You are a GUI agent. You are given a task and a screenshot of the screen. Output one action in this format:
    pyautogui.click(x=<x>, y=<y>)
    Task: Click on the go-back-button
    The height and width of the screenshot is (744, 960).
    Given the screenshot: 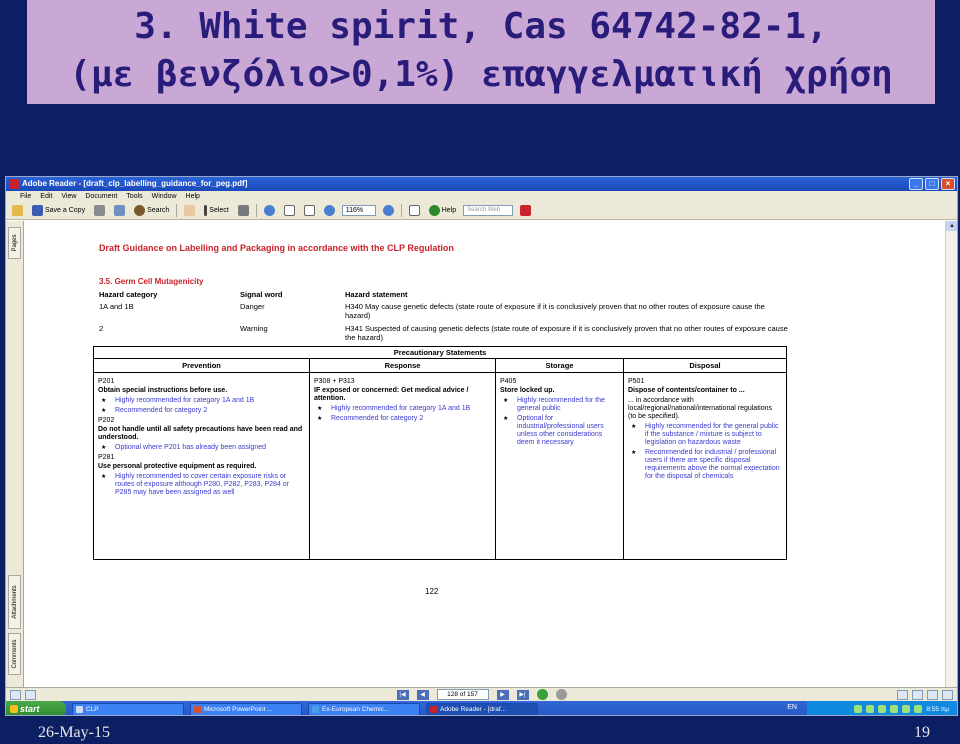 What is the action you would take?
    pyautogui.click(x=542, y=694)
    